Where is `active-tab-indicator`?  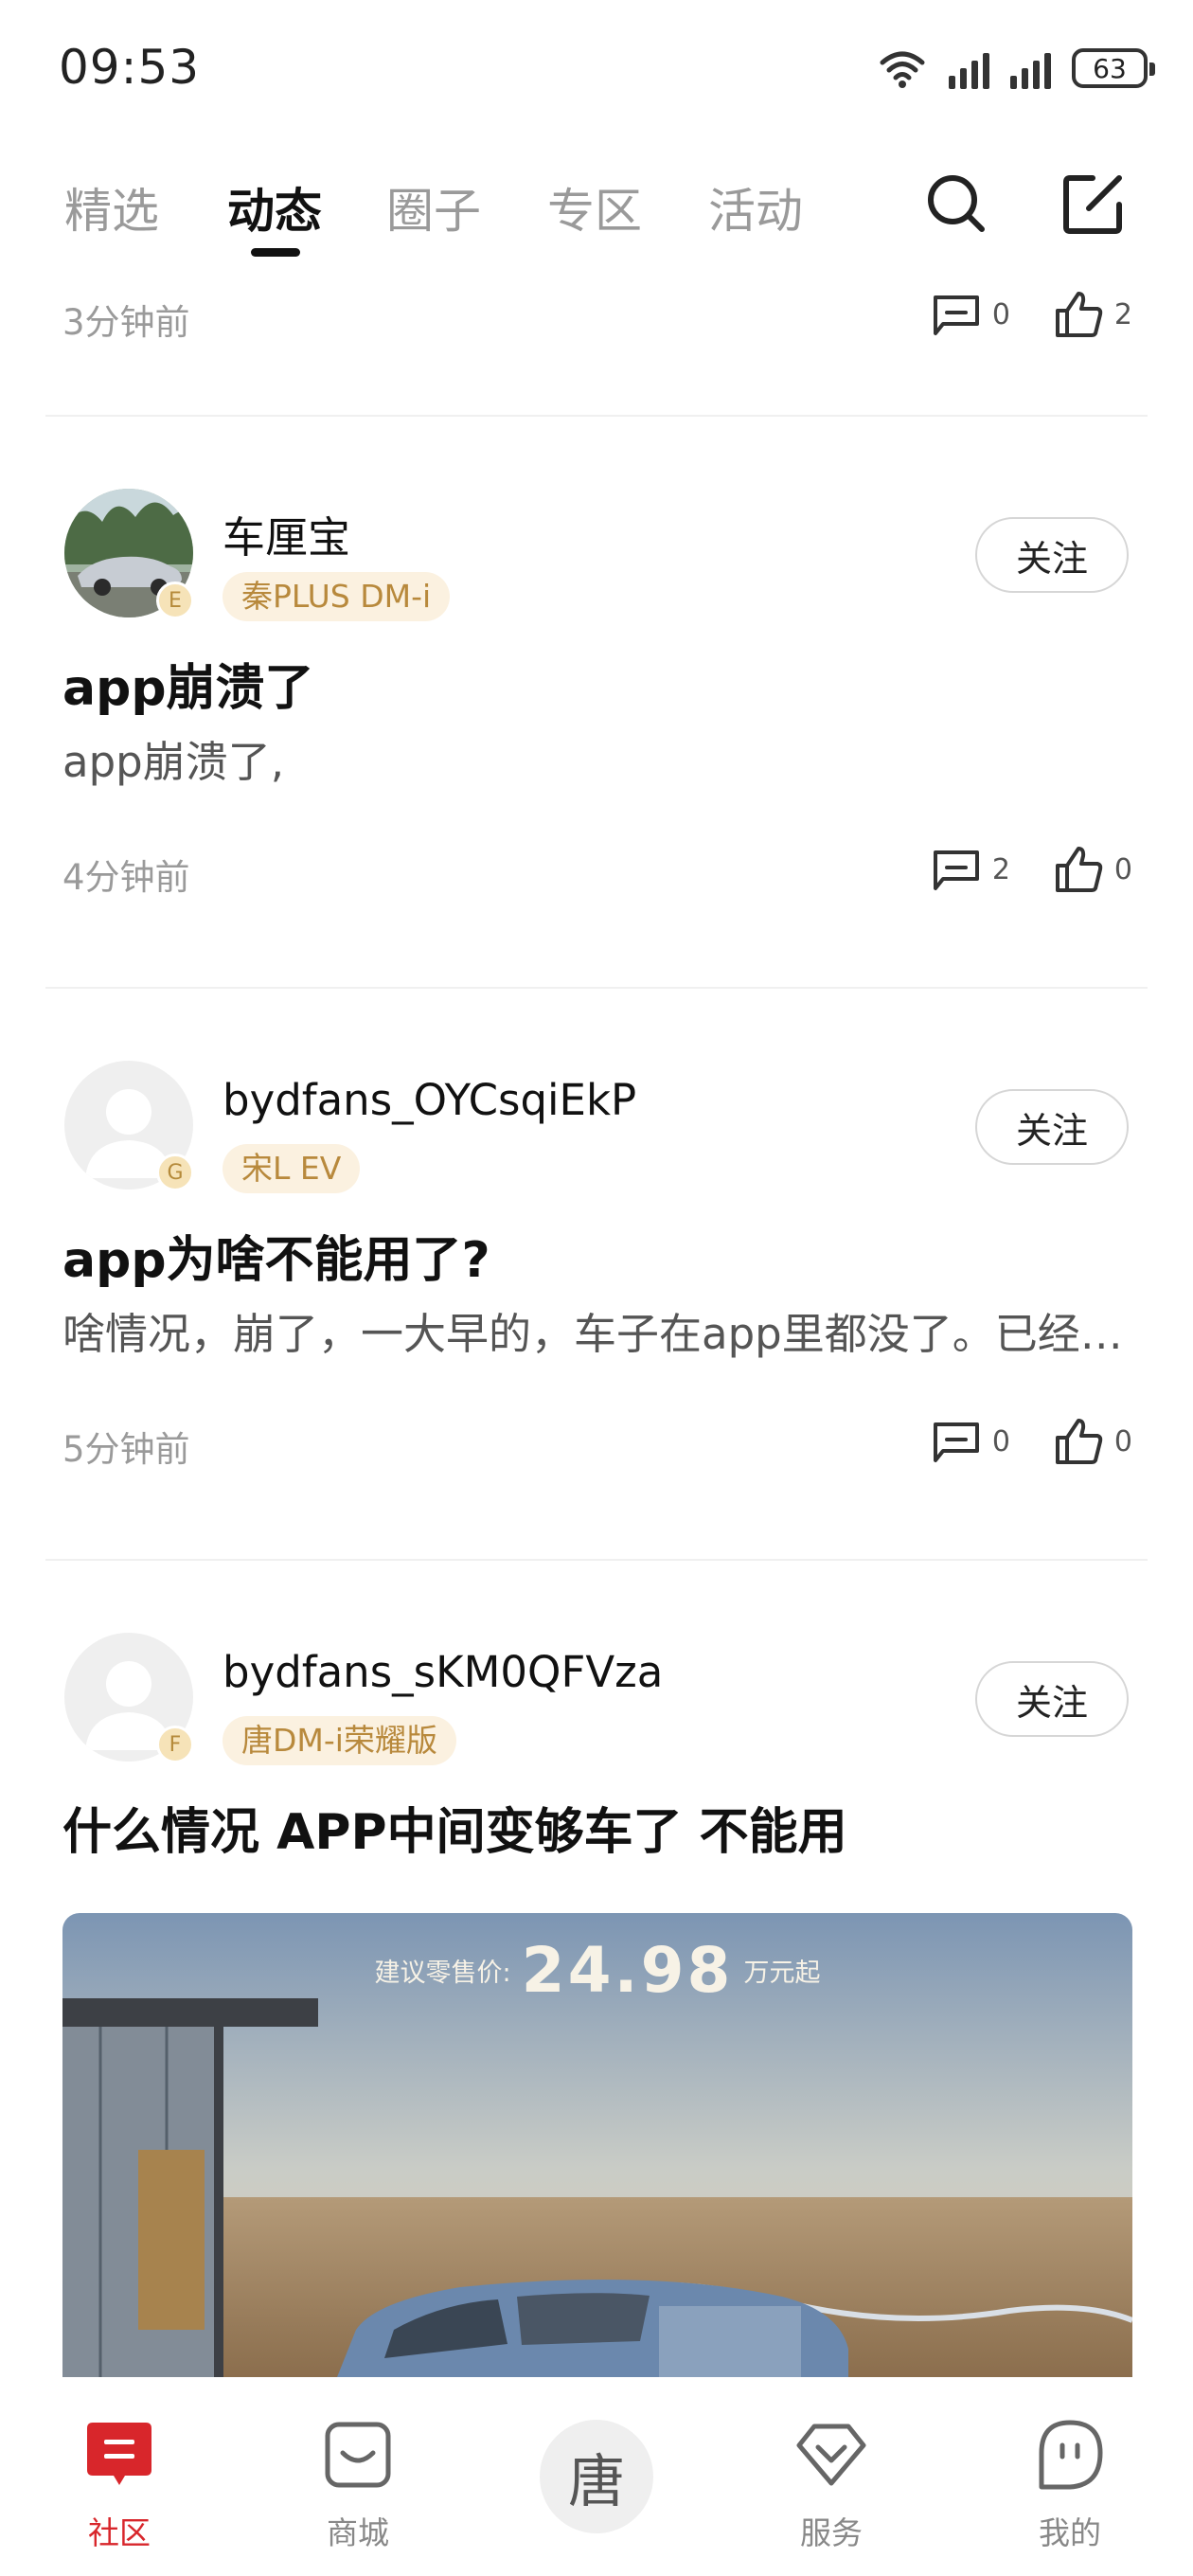 active-tab-indicator is located at coordinates (275, 252).